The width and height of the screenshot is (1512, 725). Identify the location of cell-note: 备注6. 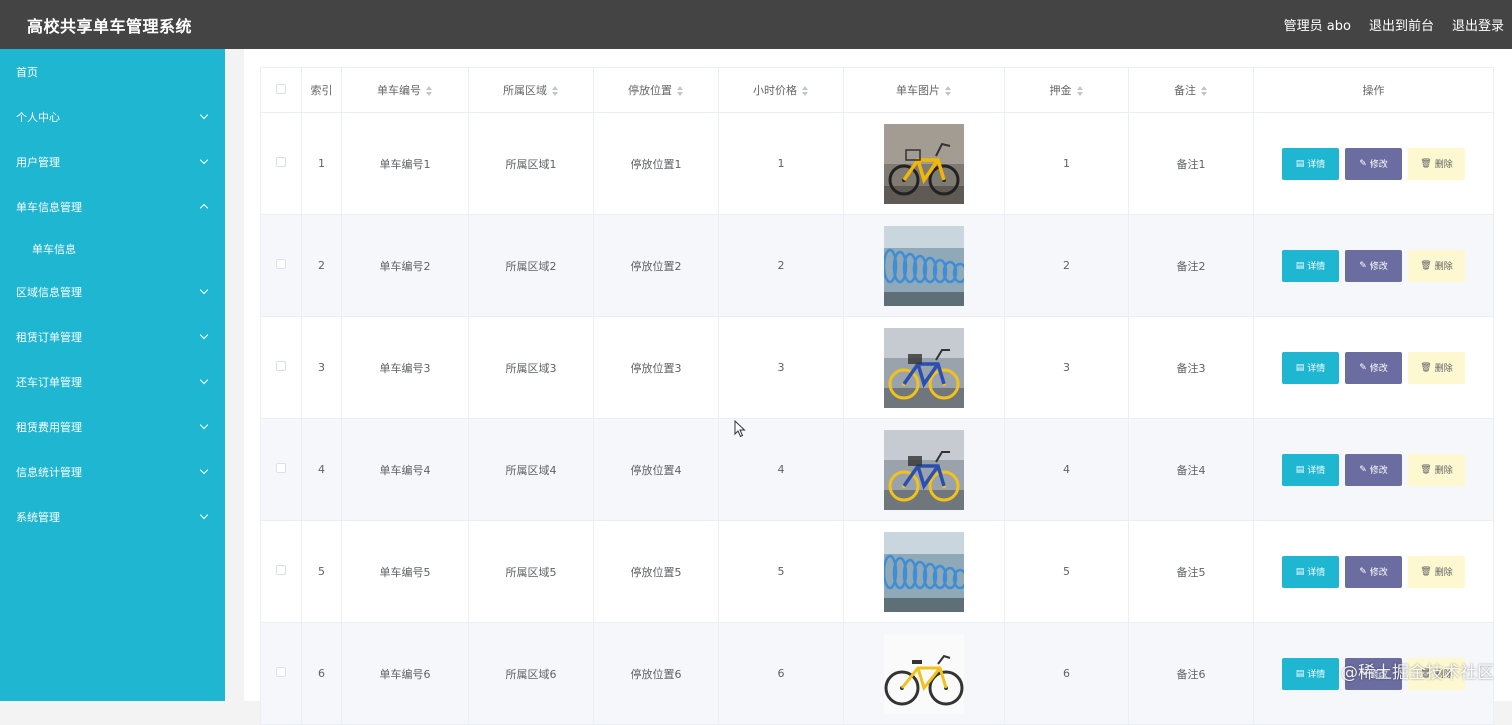
(1191, 674).